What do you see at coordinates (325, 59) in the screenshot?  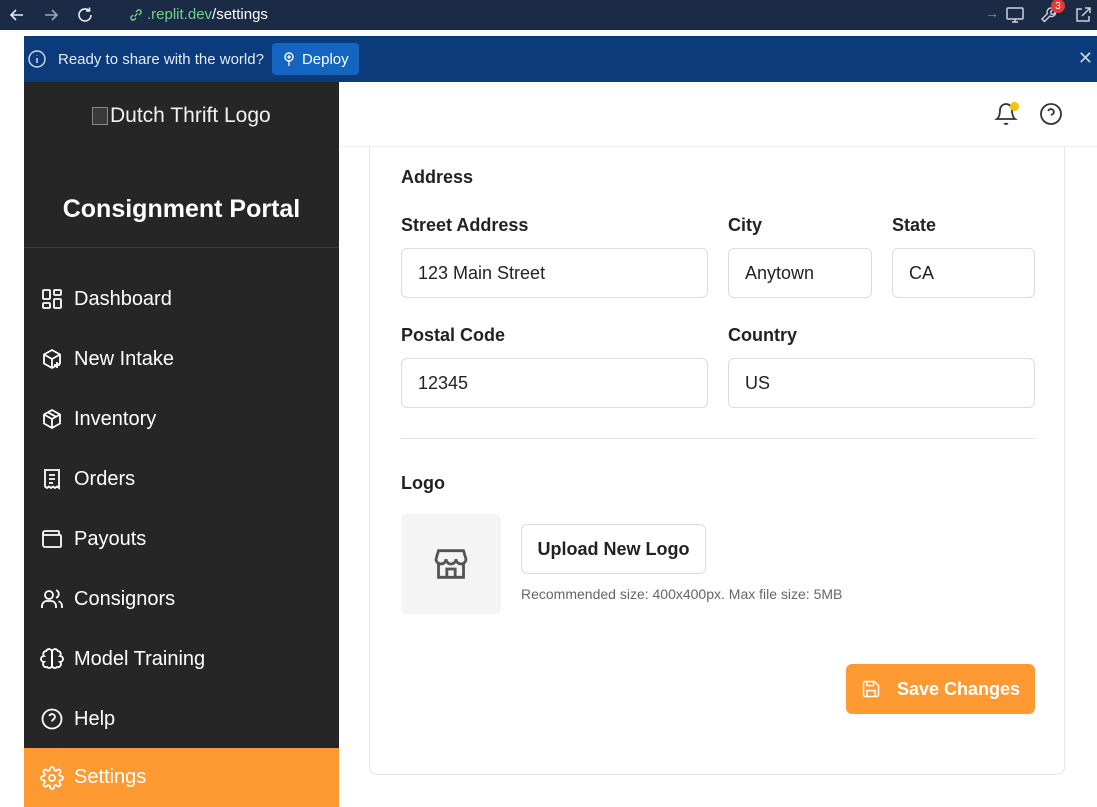 I see `deploy-label: Deploy` at bounding box center [325, 59].